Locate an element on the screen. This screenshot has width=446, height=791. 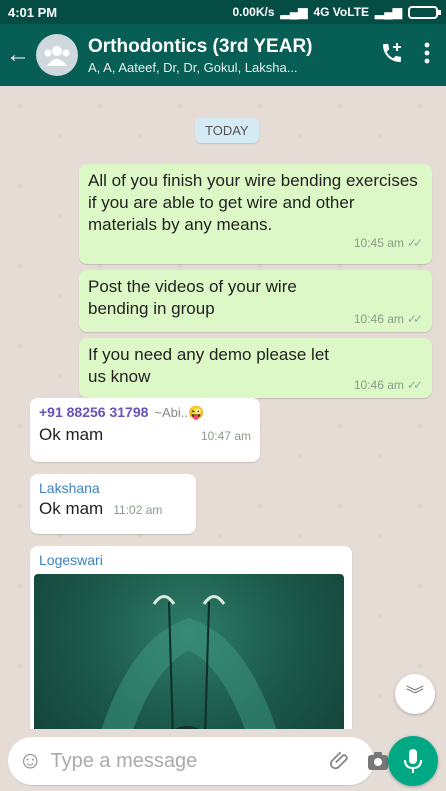
camera-icon is located at coordinates (378, 761).